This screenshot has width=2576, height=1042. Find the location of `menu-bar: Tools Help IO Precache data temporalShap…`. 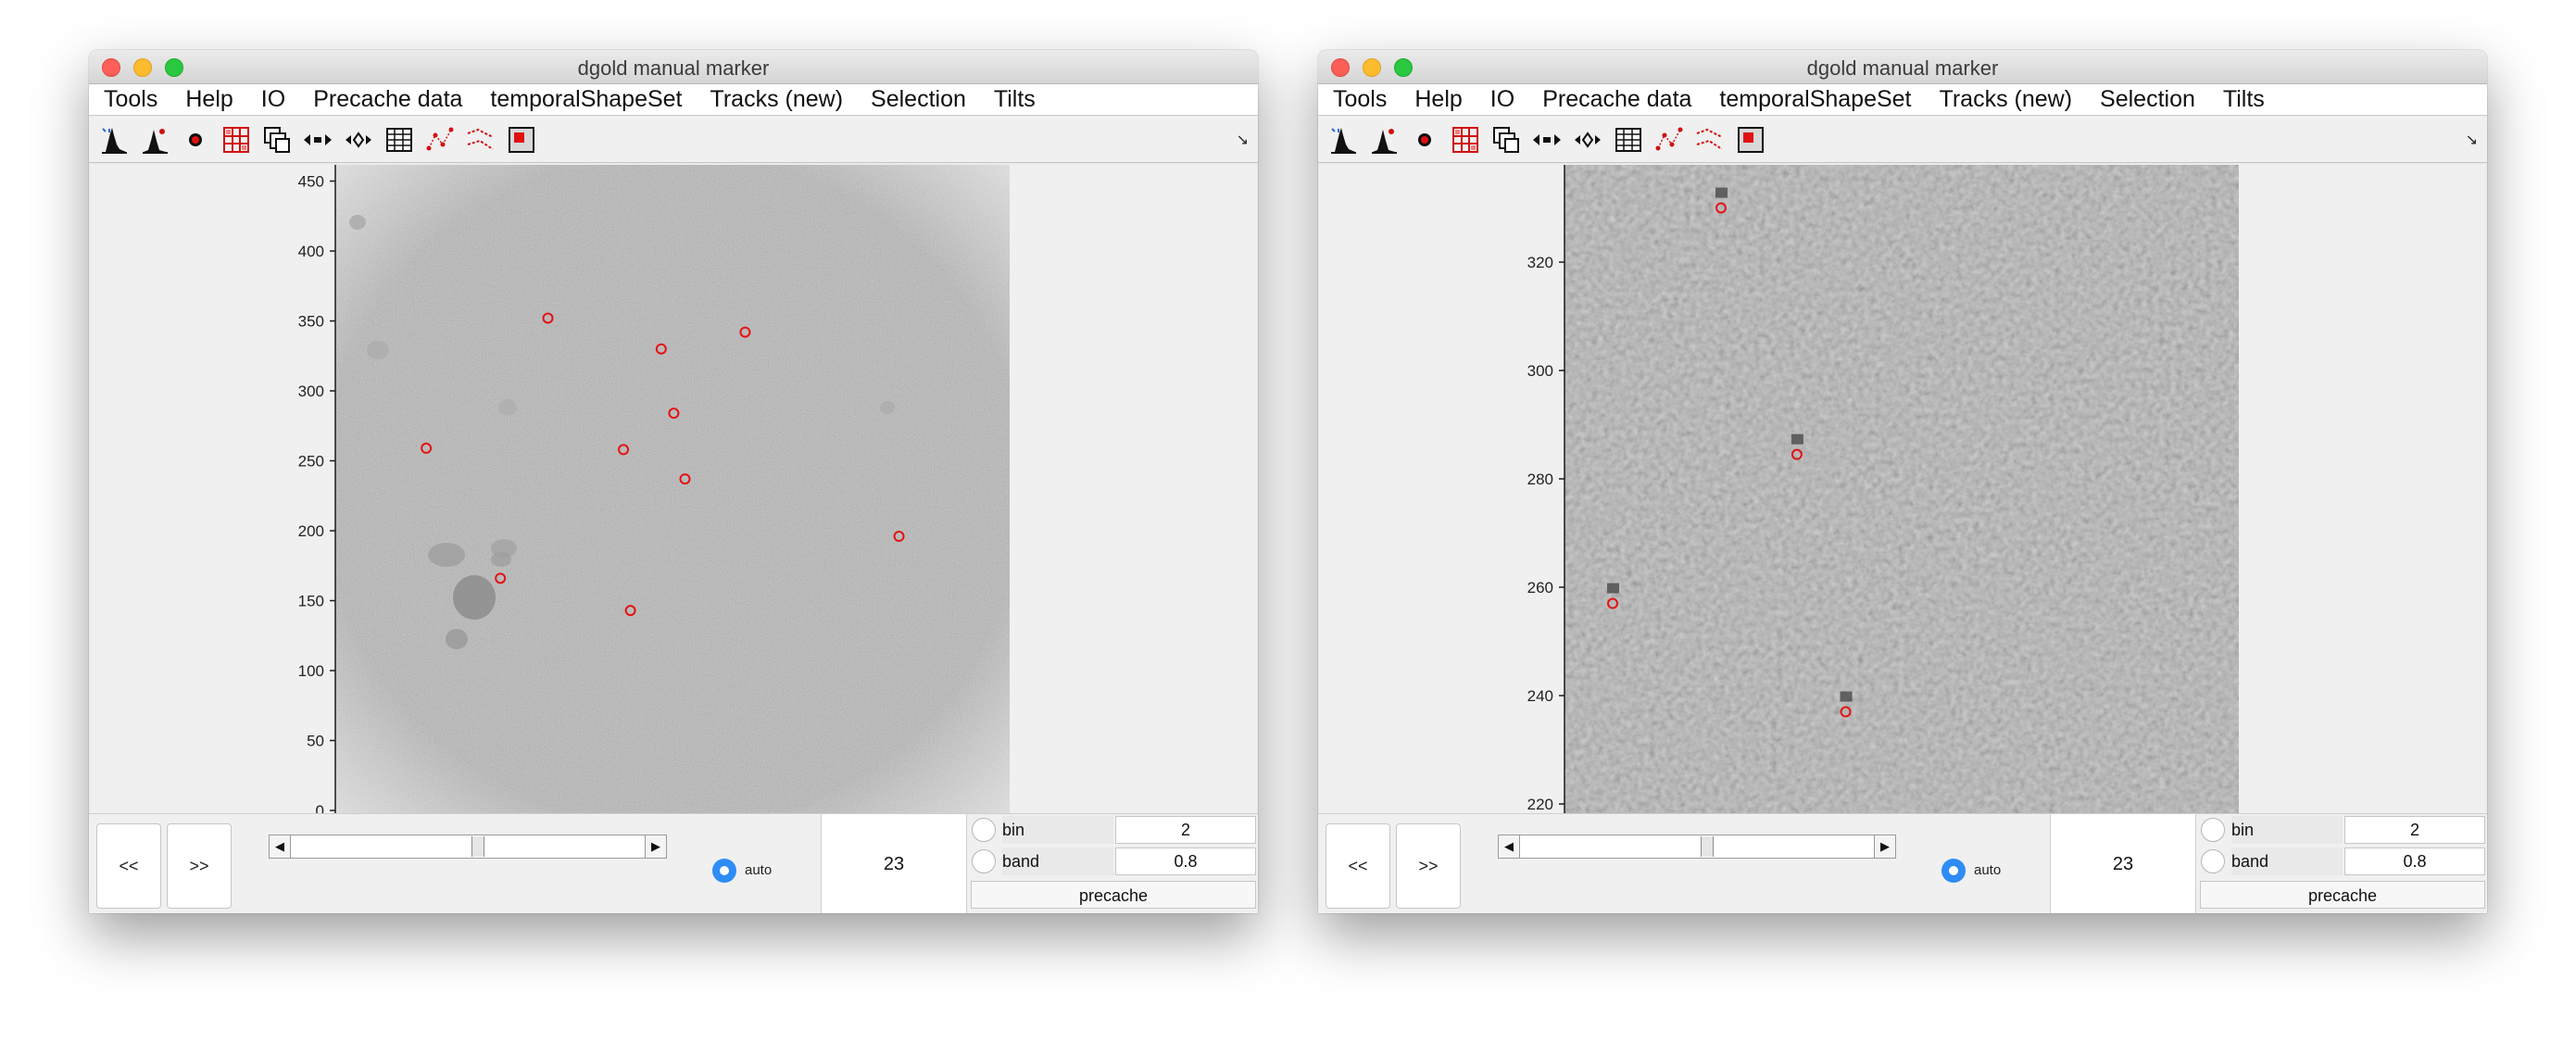

menu-bar: Tools Help IO Precache data temporalShap… is located at coordinates (673, 100).